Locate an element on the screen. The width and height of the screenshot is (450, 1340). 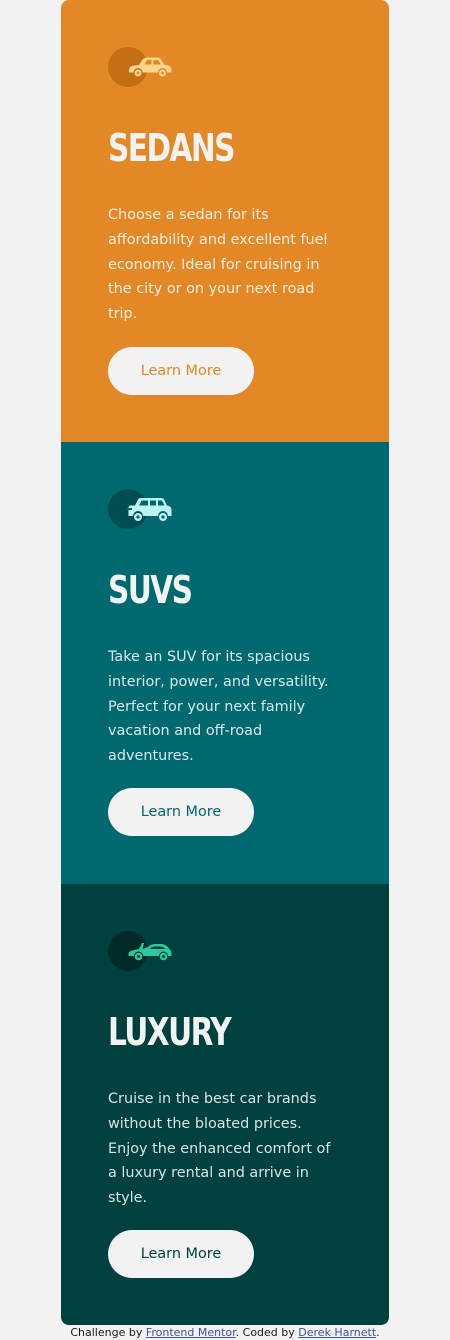
author-link: Derek Harnett is located at coordinates (337, 1332).